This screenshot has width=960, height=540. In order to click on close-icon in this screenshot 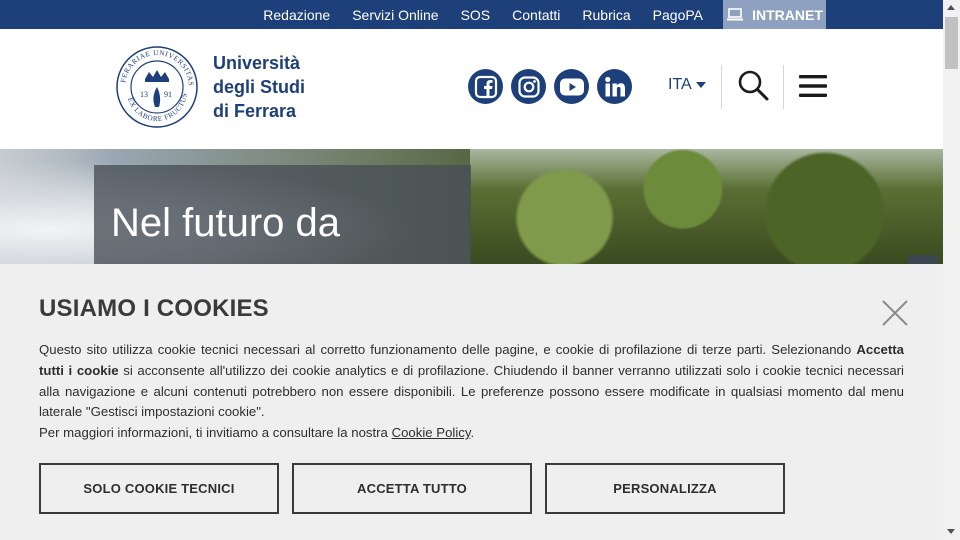, I will do `click(895, 313)`.